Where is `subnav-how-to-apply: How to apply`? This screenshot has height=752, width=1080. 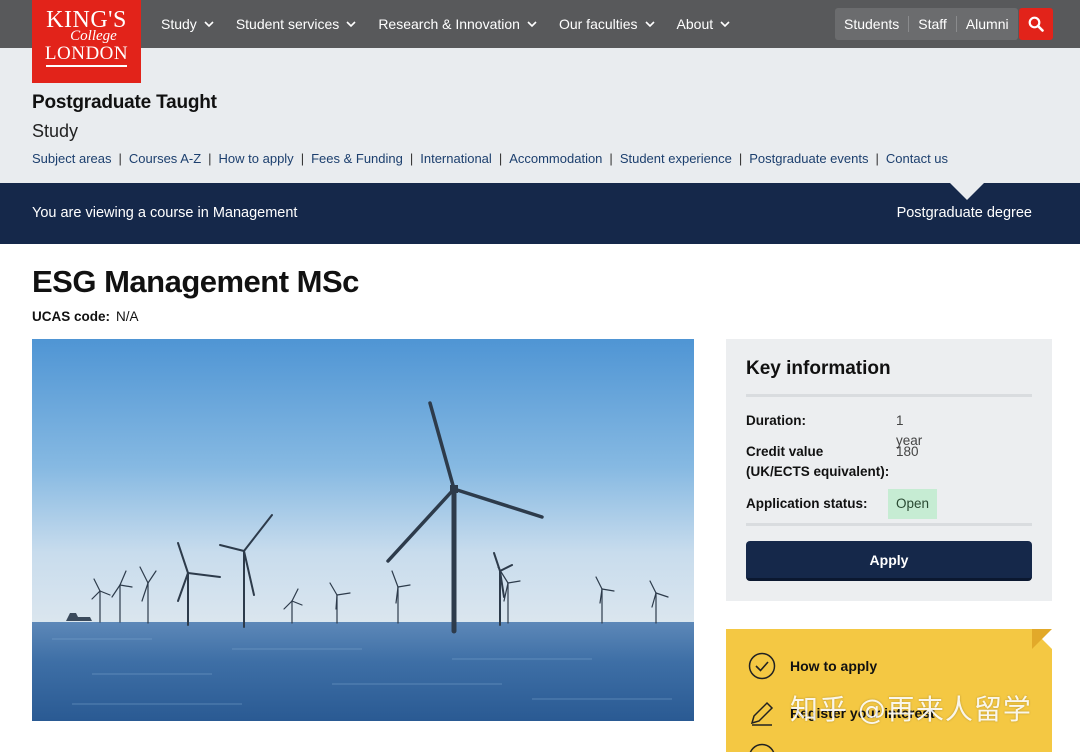
subnav-how-to-apply: How to apply is located at coordinates (256, 158).